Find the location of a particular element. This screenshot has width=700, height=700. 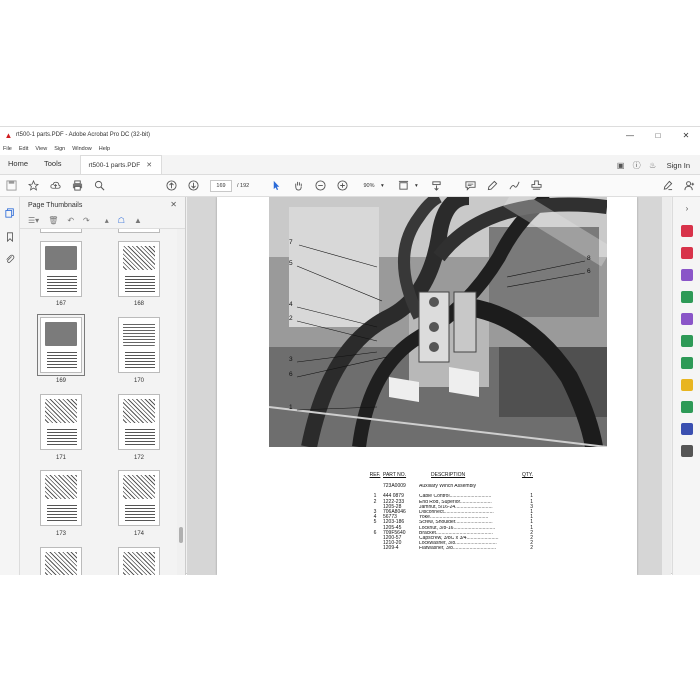

fit-page-icon is located at coordinates (403, 186).